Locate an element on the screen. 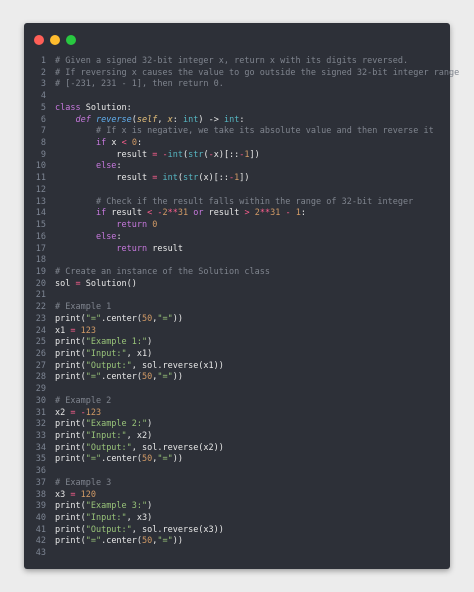 The image size is (474, 592). code-token: .center( is located at coordinates (122, 459).